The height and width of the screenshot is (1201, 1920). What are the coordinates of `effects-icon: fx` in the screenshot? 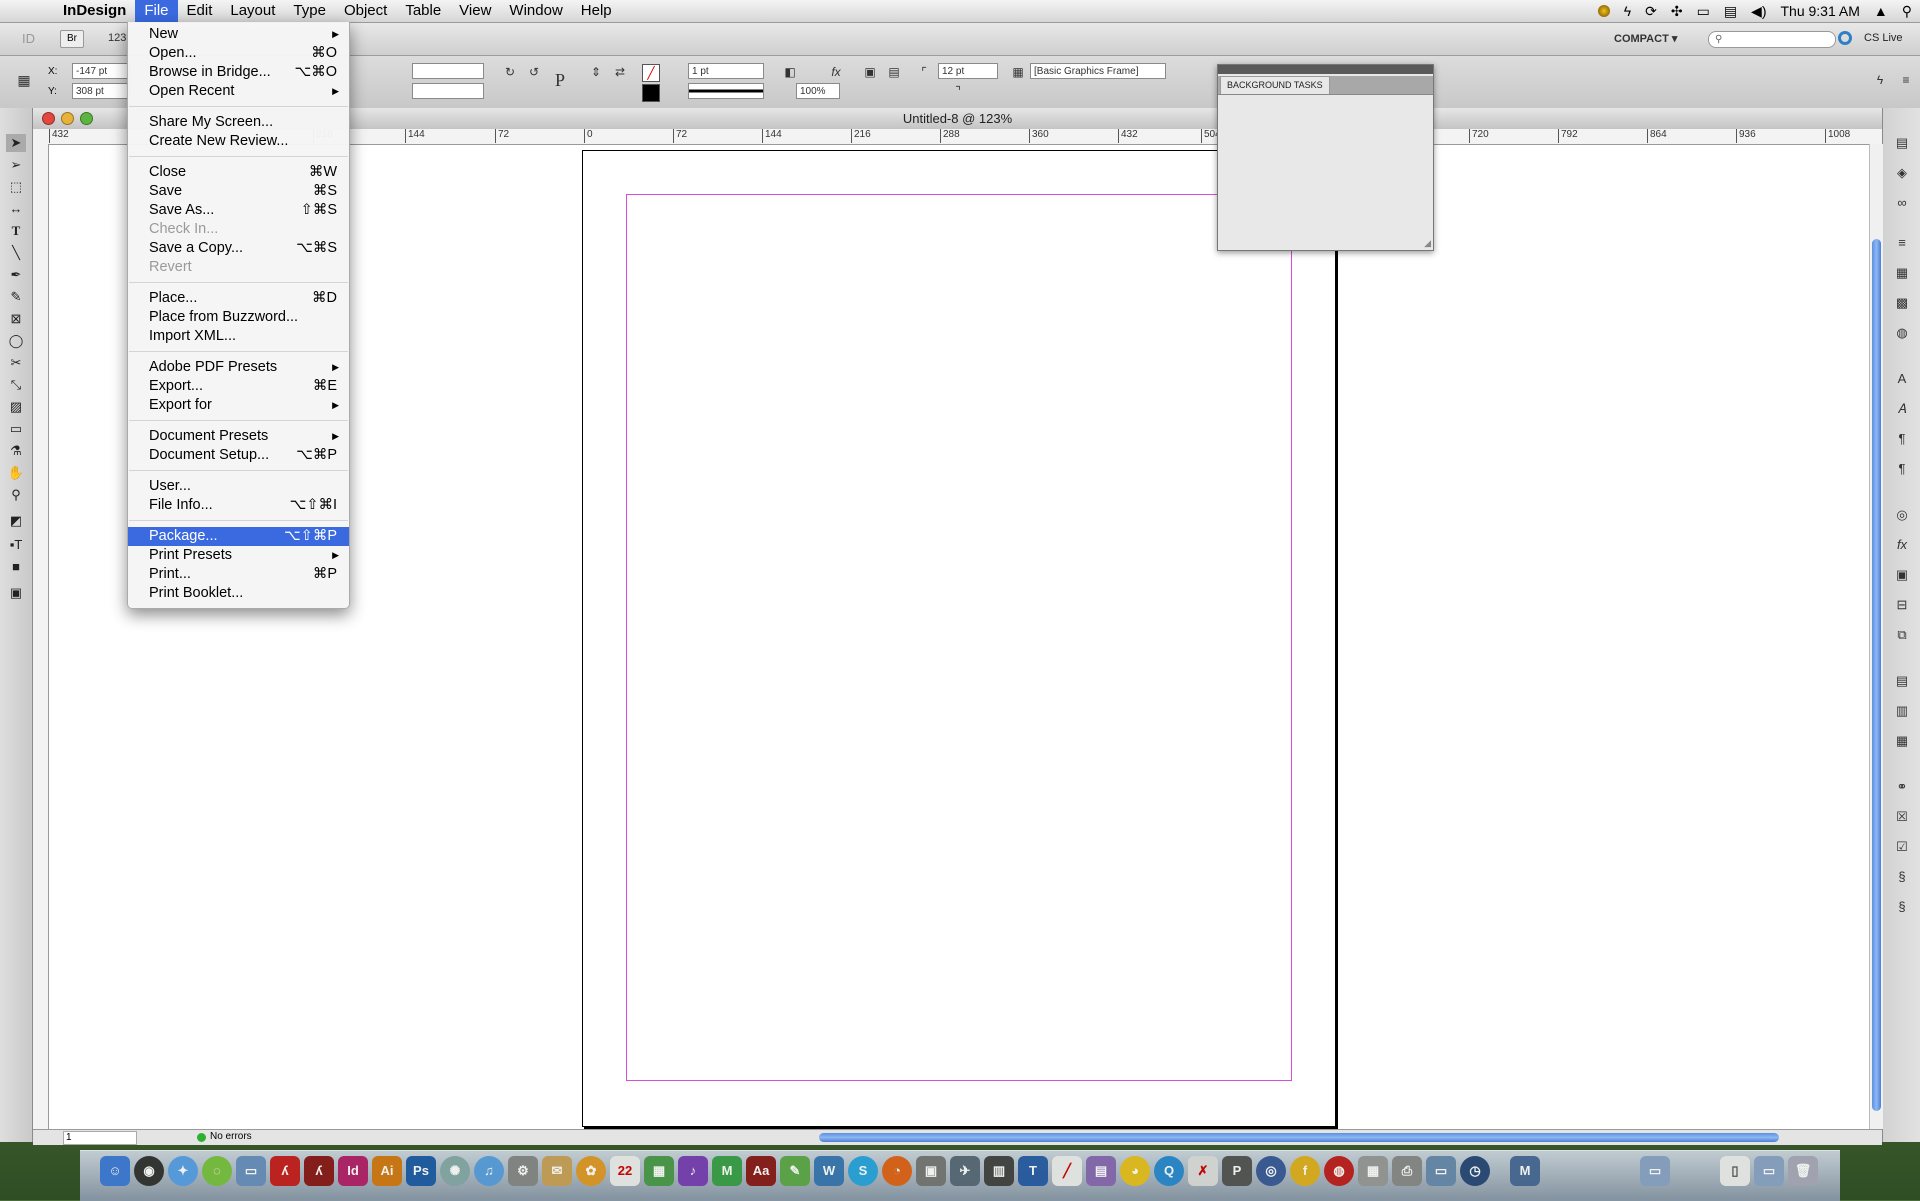 It's located at (836, 72).